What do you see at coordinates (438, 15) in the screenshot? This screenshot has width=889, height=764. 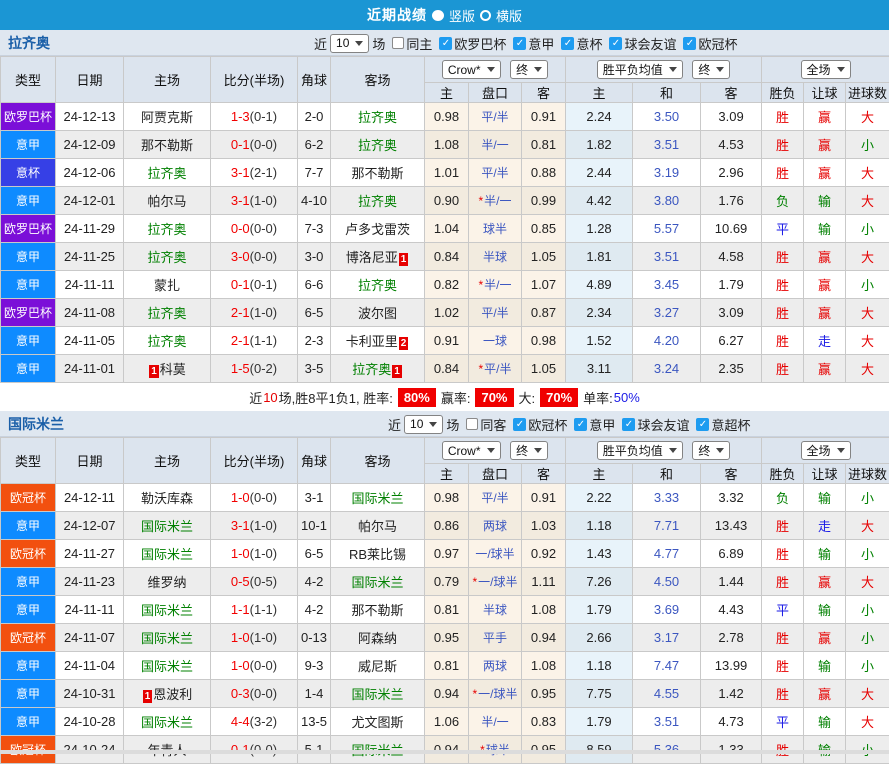 I see `vertical-layout-radio` at bounding box center [438, 15].